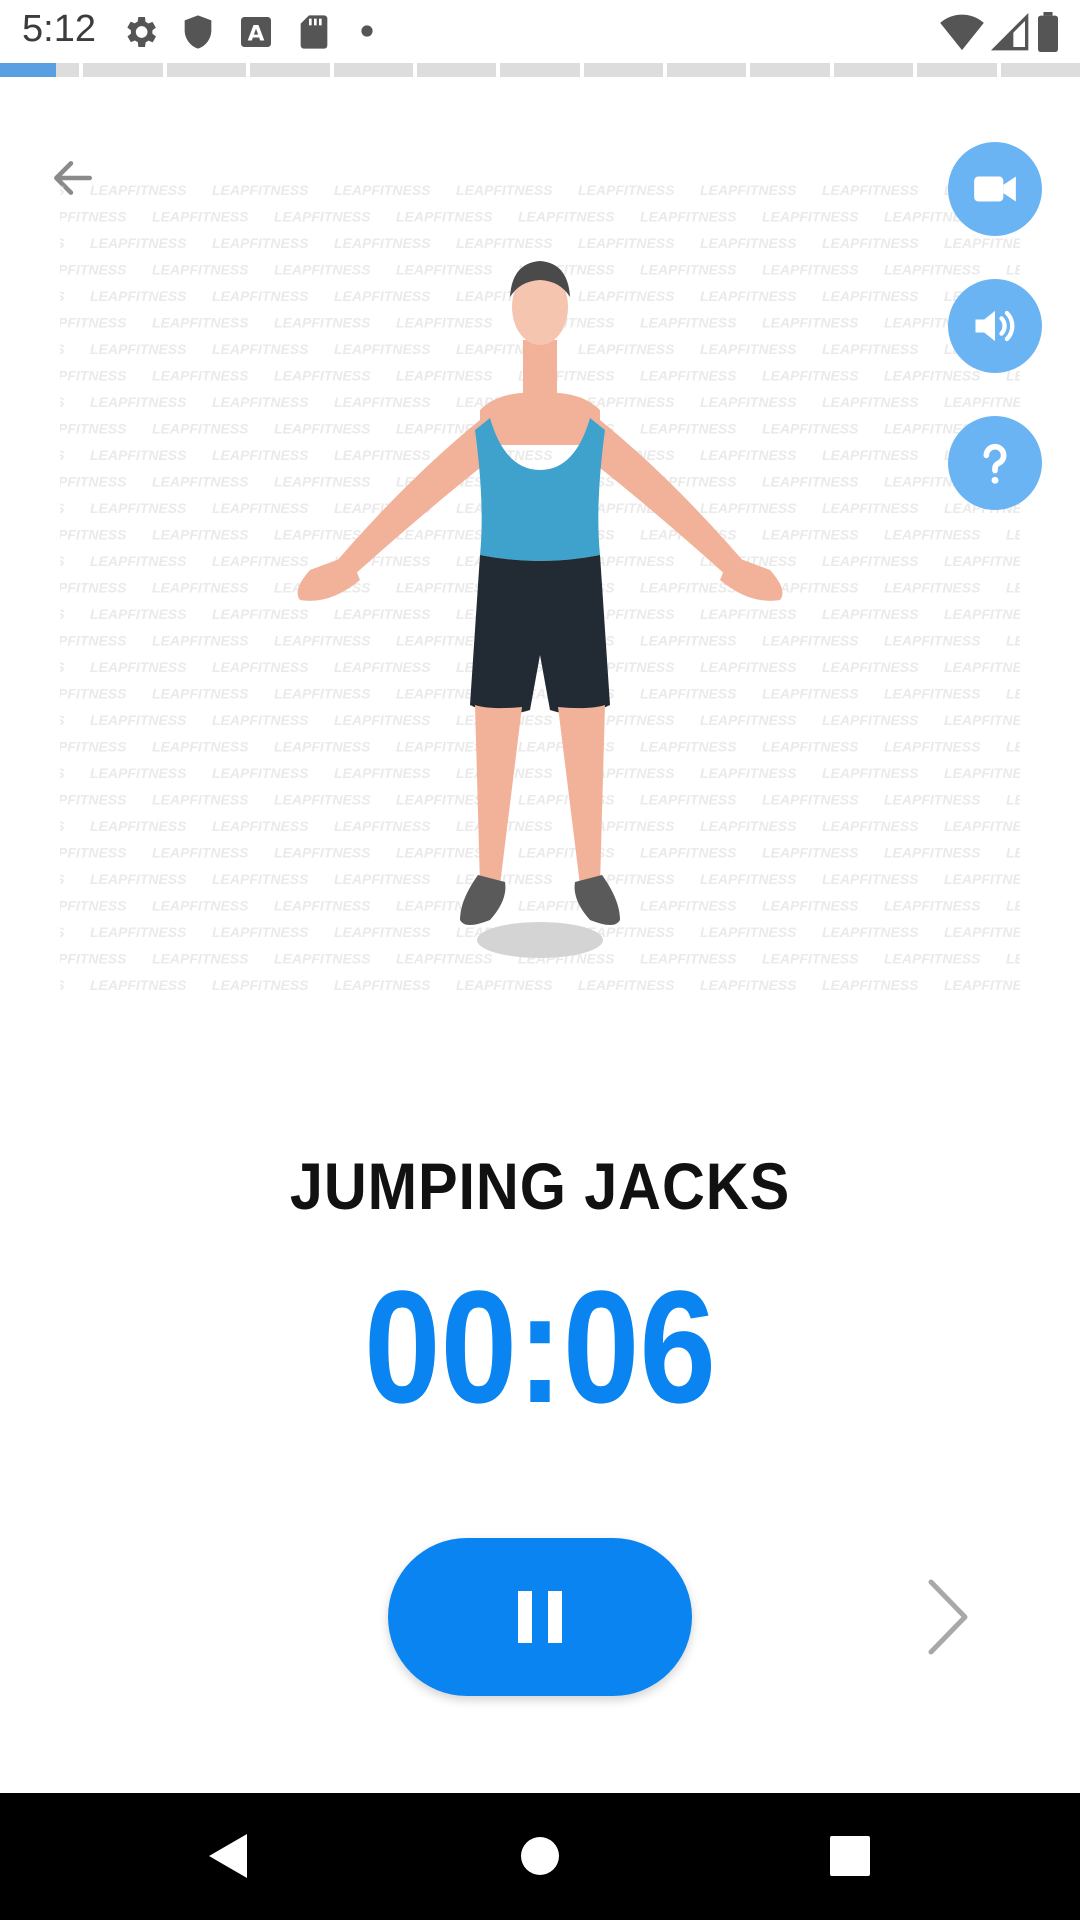  I want to click on chevron-right-icon, so click(948, 1617).